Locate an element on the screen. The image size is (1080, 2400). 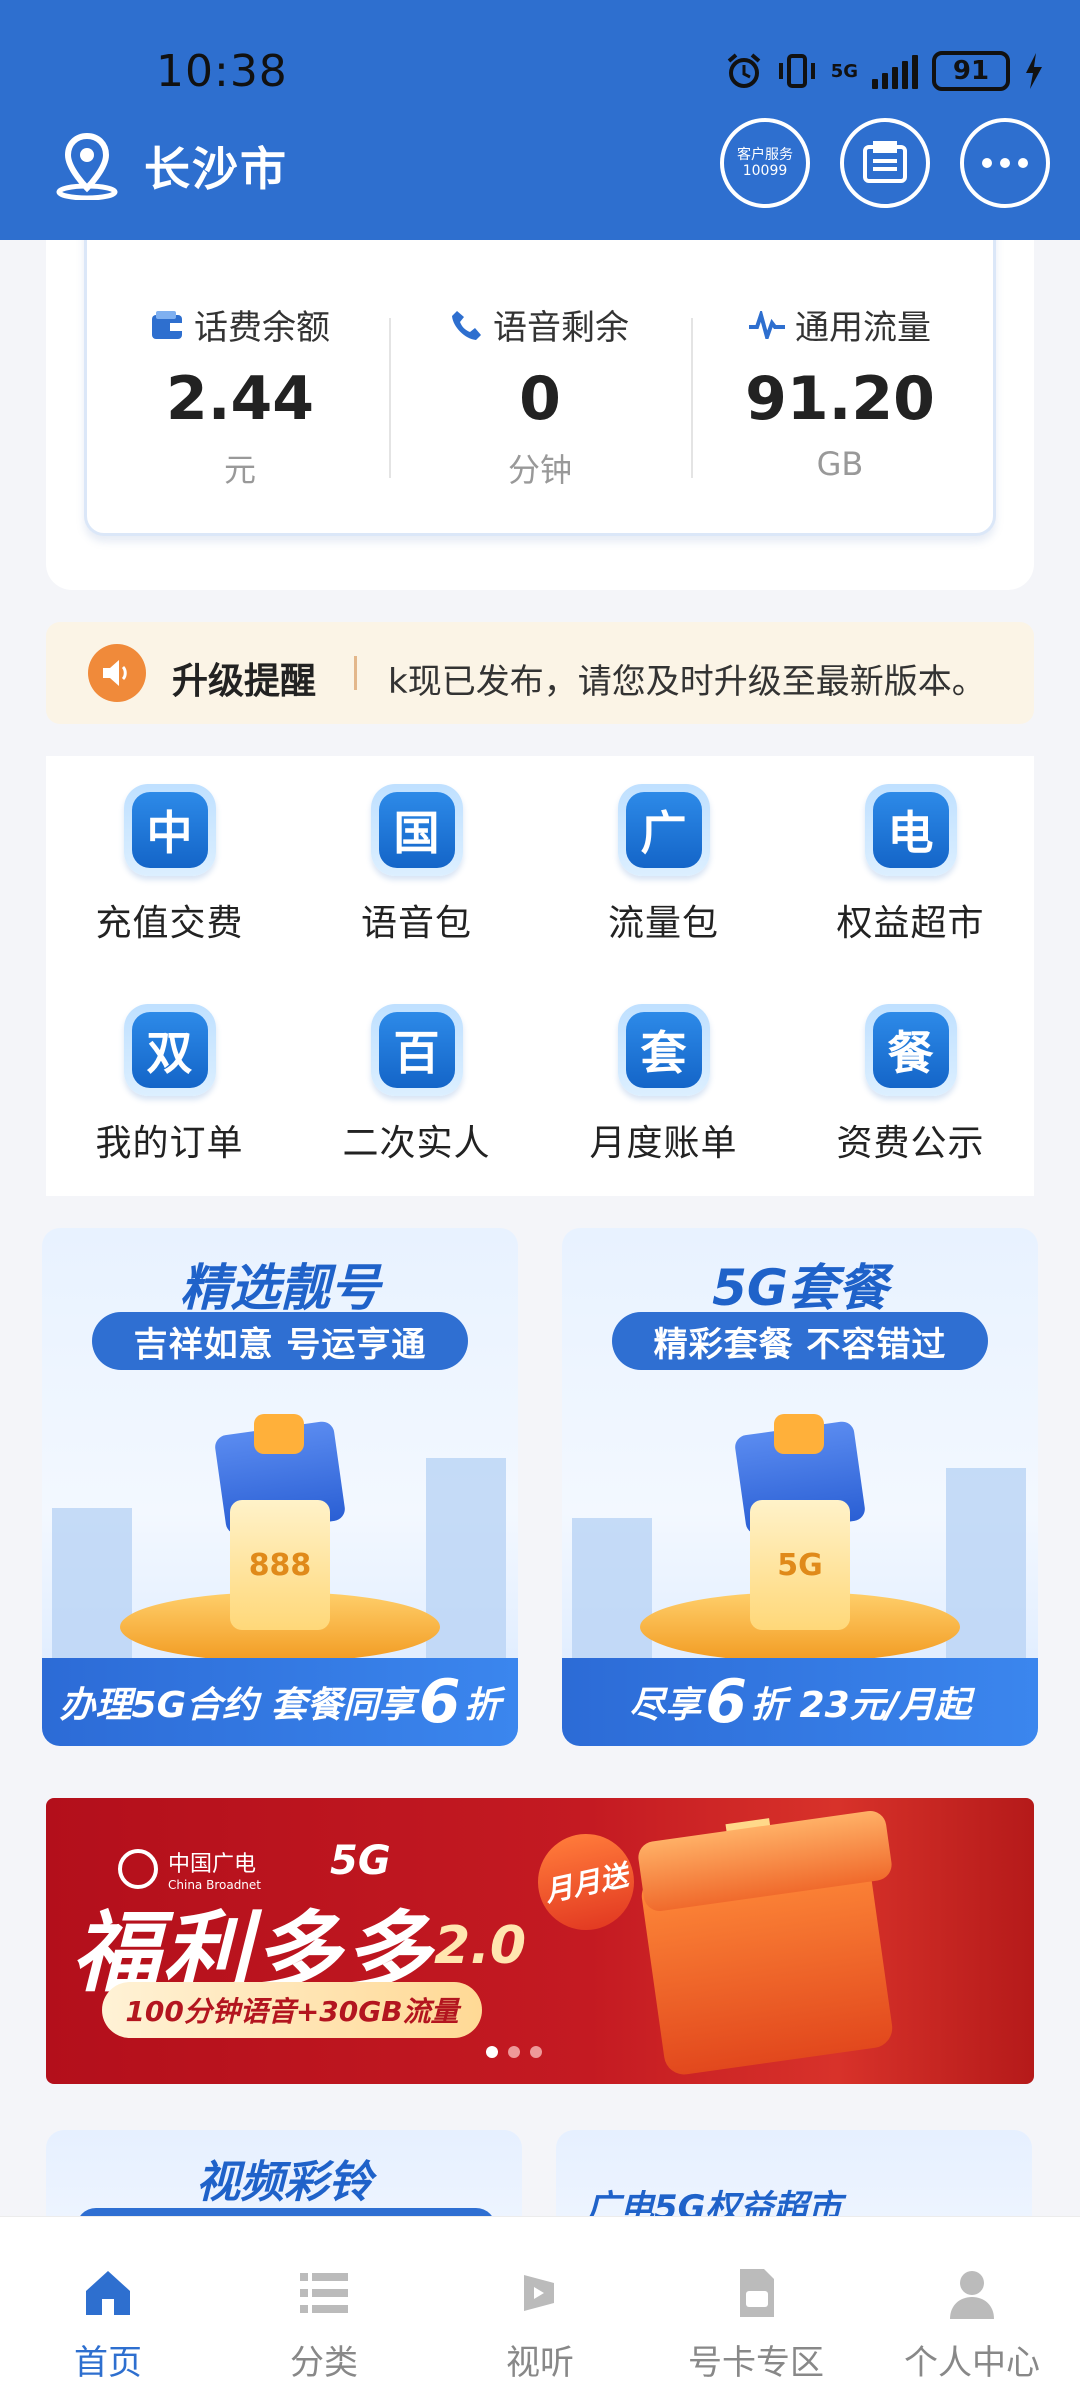
service-benefits-mall: 电权益超市 is located at coordinates (910, 856).